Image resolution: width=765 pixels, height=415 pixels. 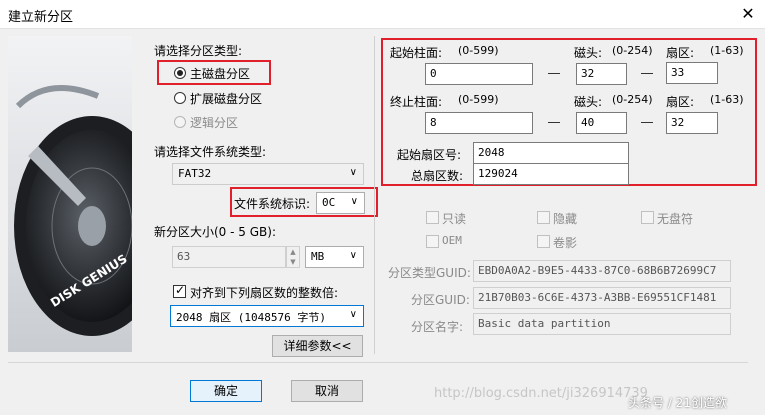 I want to click on close-button: ✕, so click(x=748, y=14).